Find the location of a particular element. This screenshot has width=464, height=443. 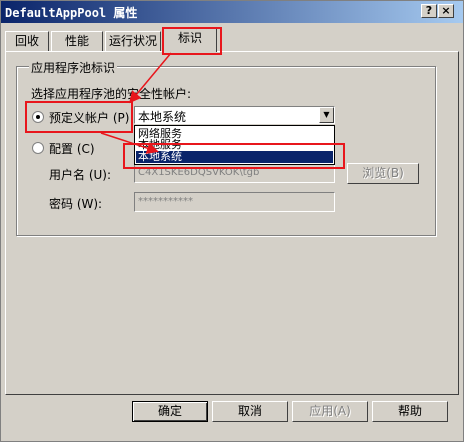

arrow-to-local-system is located at coordinates (129, 143).